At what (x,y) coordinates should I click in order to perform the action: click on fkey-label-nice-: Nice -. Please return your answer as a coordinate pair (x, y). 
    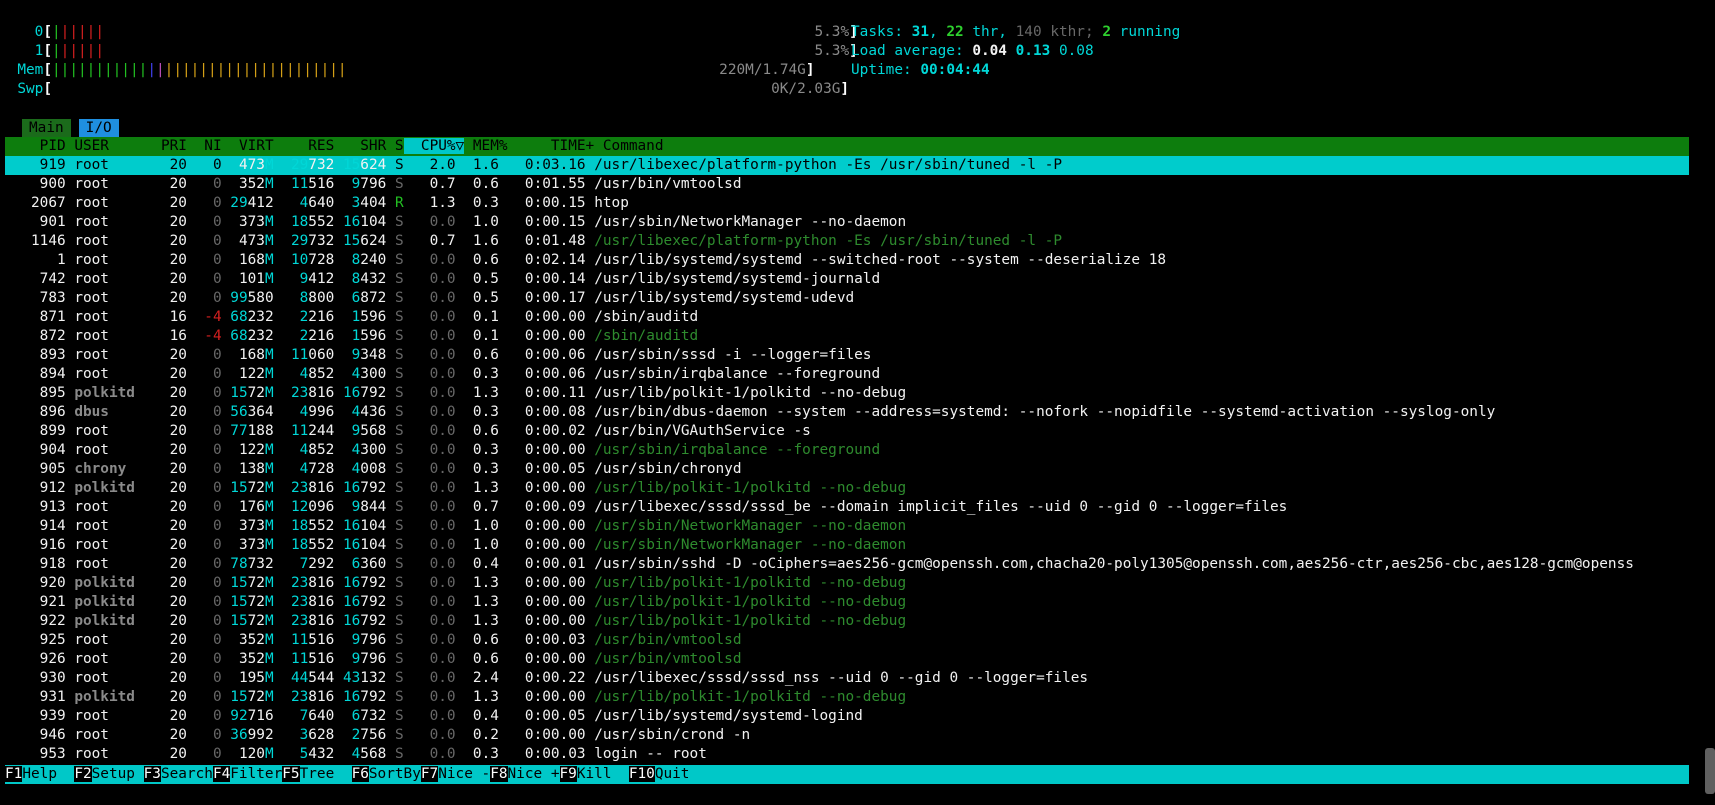
    Looking at the image, I should click on (464, 774).